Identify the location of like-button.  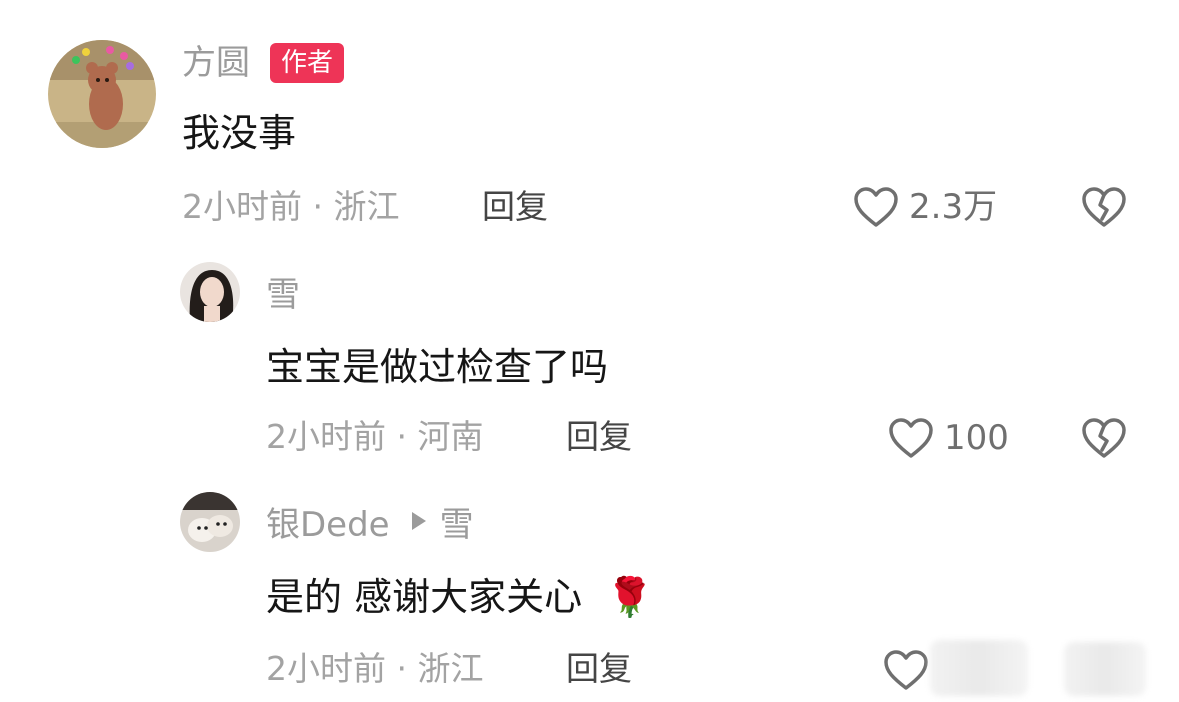
(906, 670).